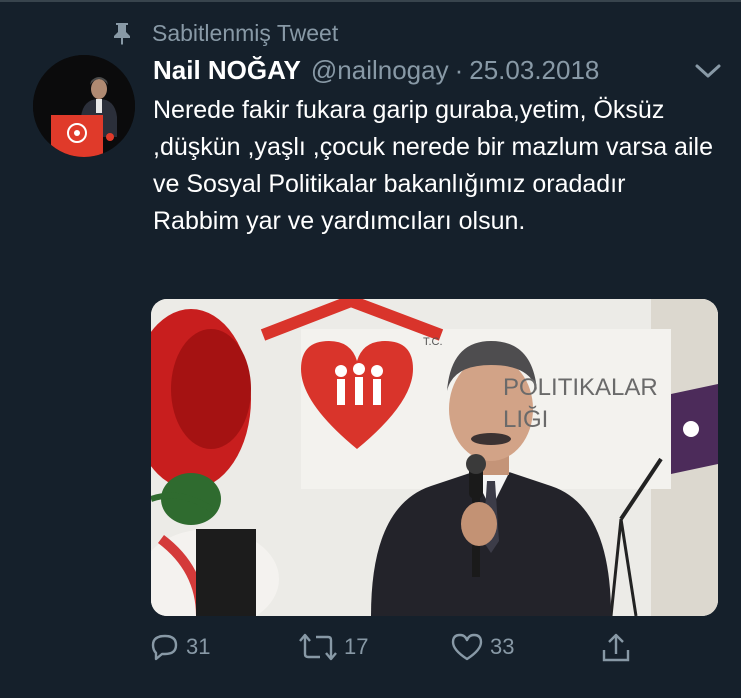 This screenshot has height=698, width=741. Describe the element at coordinates (580, 387) in the screenshot. I see `sign-text-politikalar: POLITIKALAR` at that location.